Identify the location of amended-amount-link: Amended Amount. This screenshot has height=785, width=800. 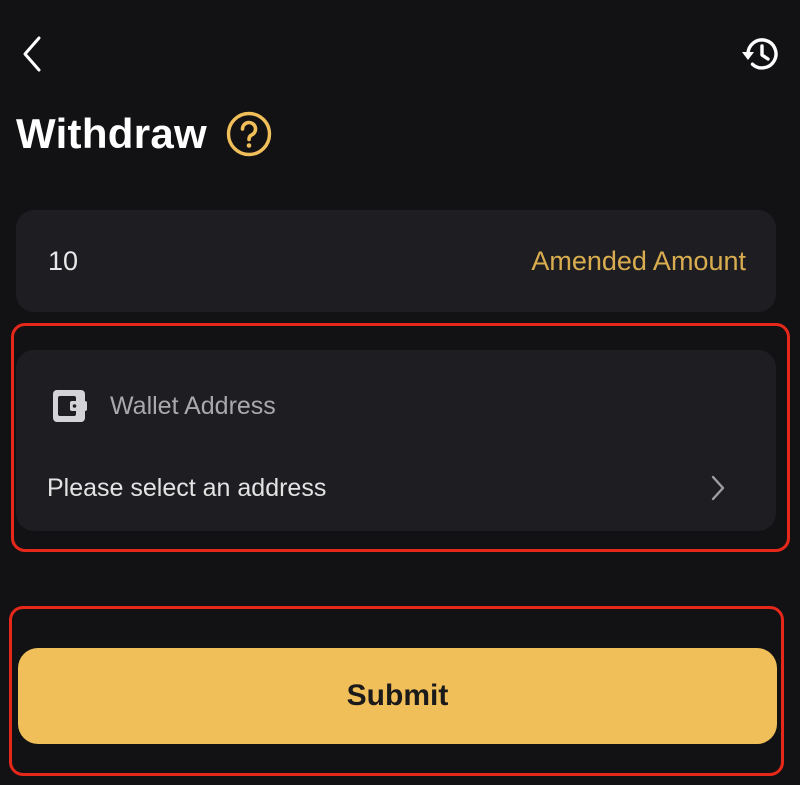
(638, 261).